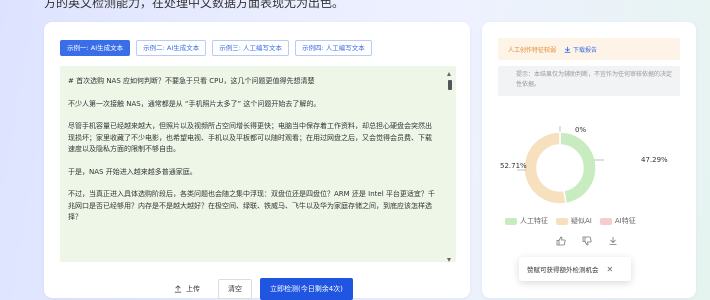  Describe the element at coordinates (567, 49) in the screenshot. I see `download-icon` at that location.